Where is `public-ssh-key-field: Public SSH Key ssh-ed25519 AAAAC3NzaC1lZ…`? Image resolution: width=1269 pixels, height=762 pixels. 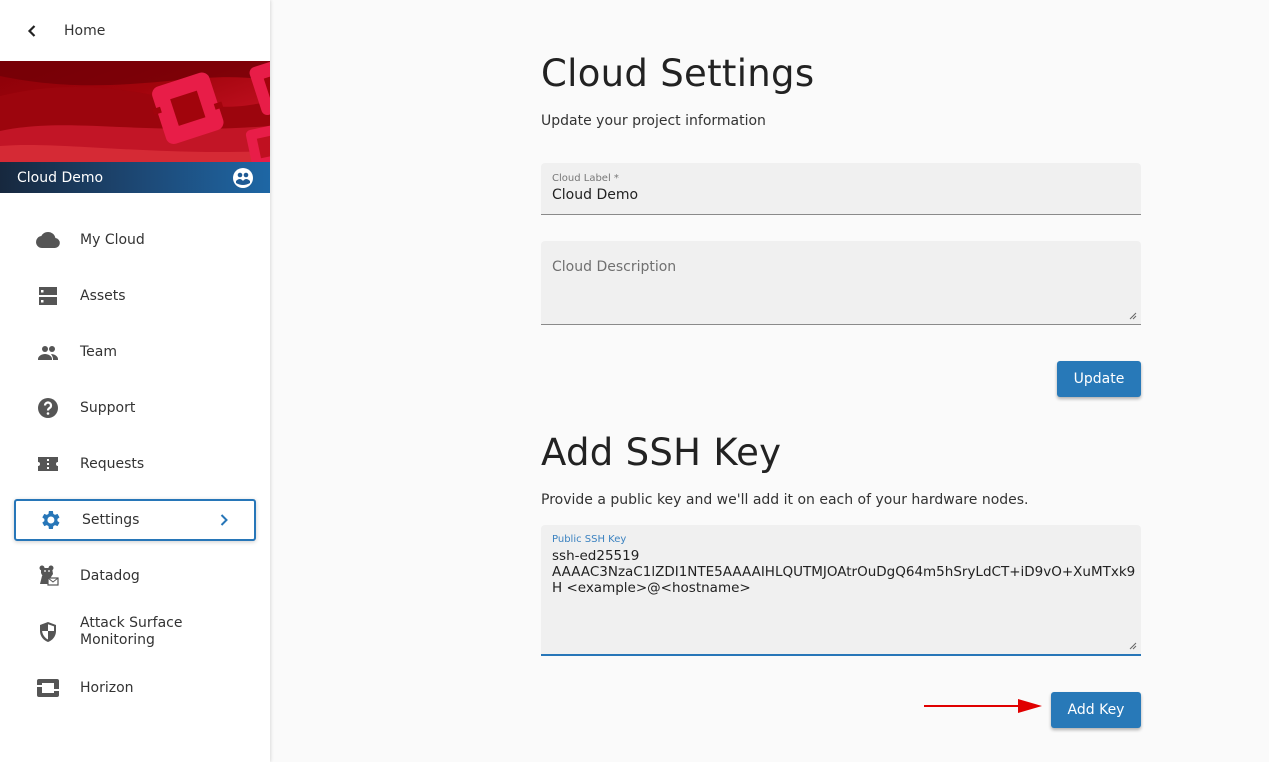
public-ssh-key-field: Public SSH Key ssh-ed25519 AAAAC3NzaC1lZ… is located at coordinates (841, 590).